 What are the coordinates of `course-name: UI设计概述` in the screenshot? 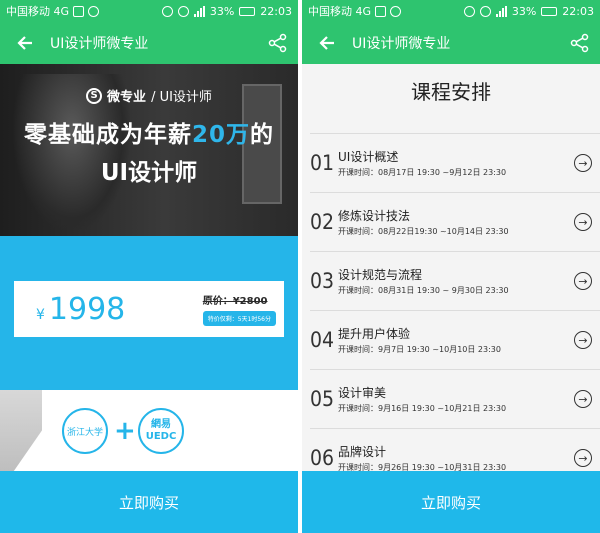 It's located at (368, 157).